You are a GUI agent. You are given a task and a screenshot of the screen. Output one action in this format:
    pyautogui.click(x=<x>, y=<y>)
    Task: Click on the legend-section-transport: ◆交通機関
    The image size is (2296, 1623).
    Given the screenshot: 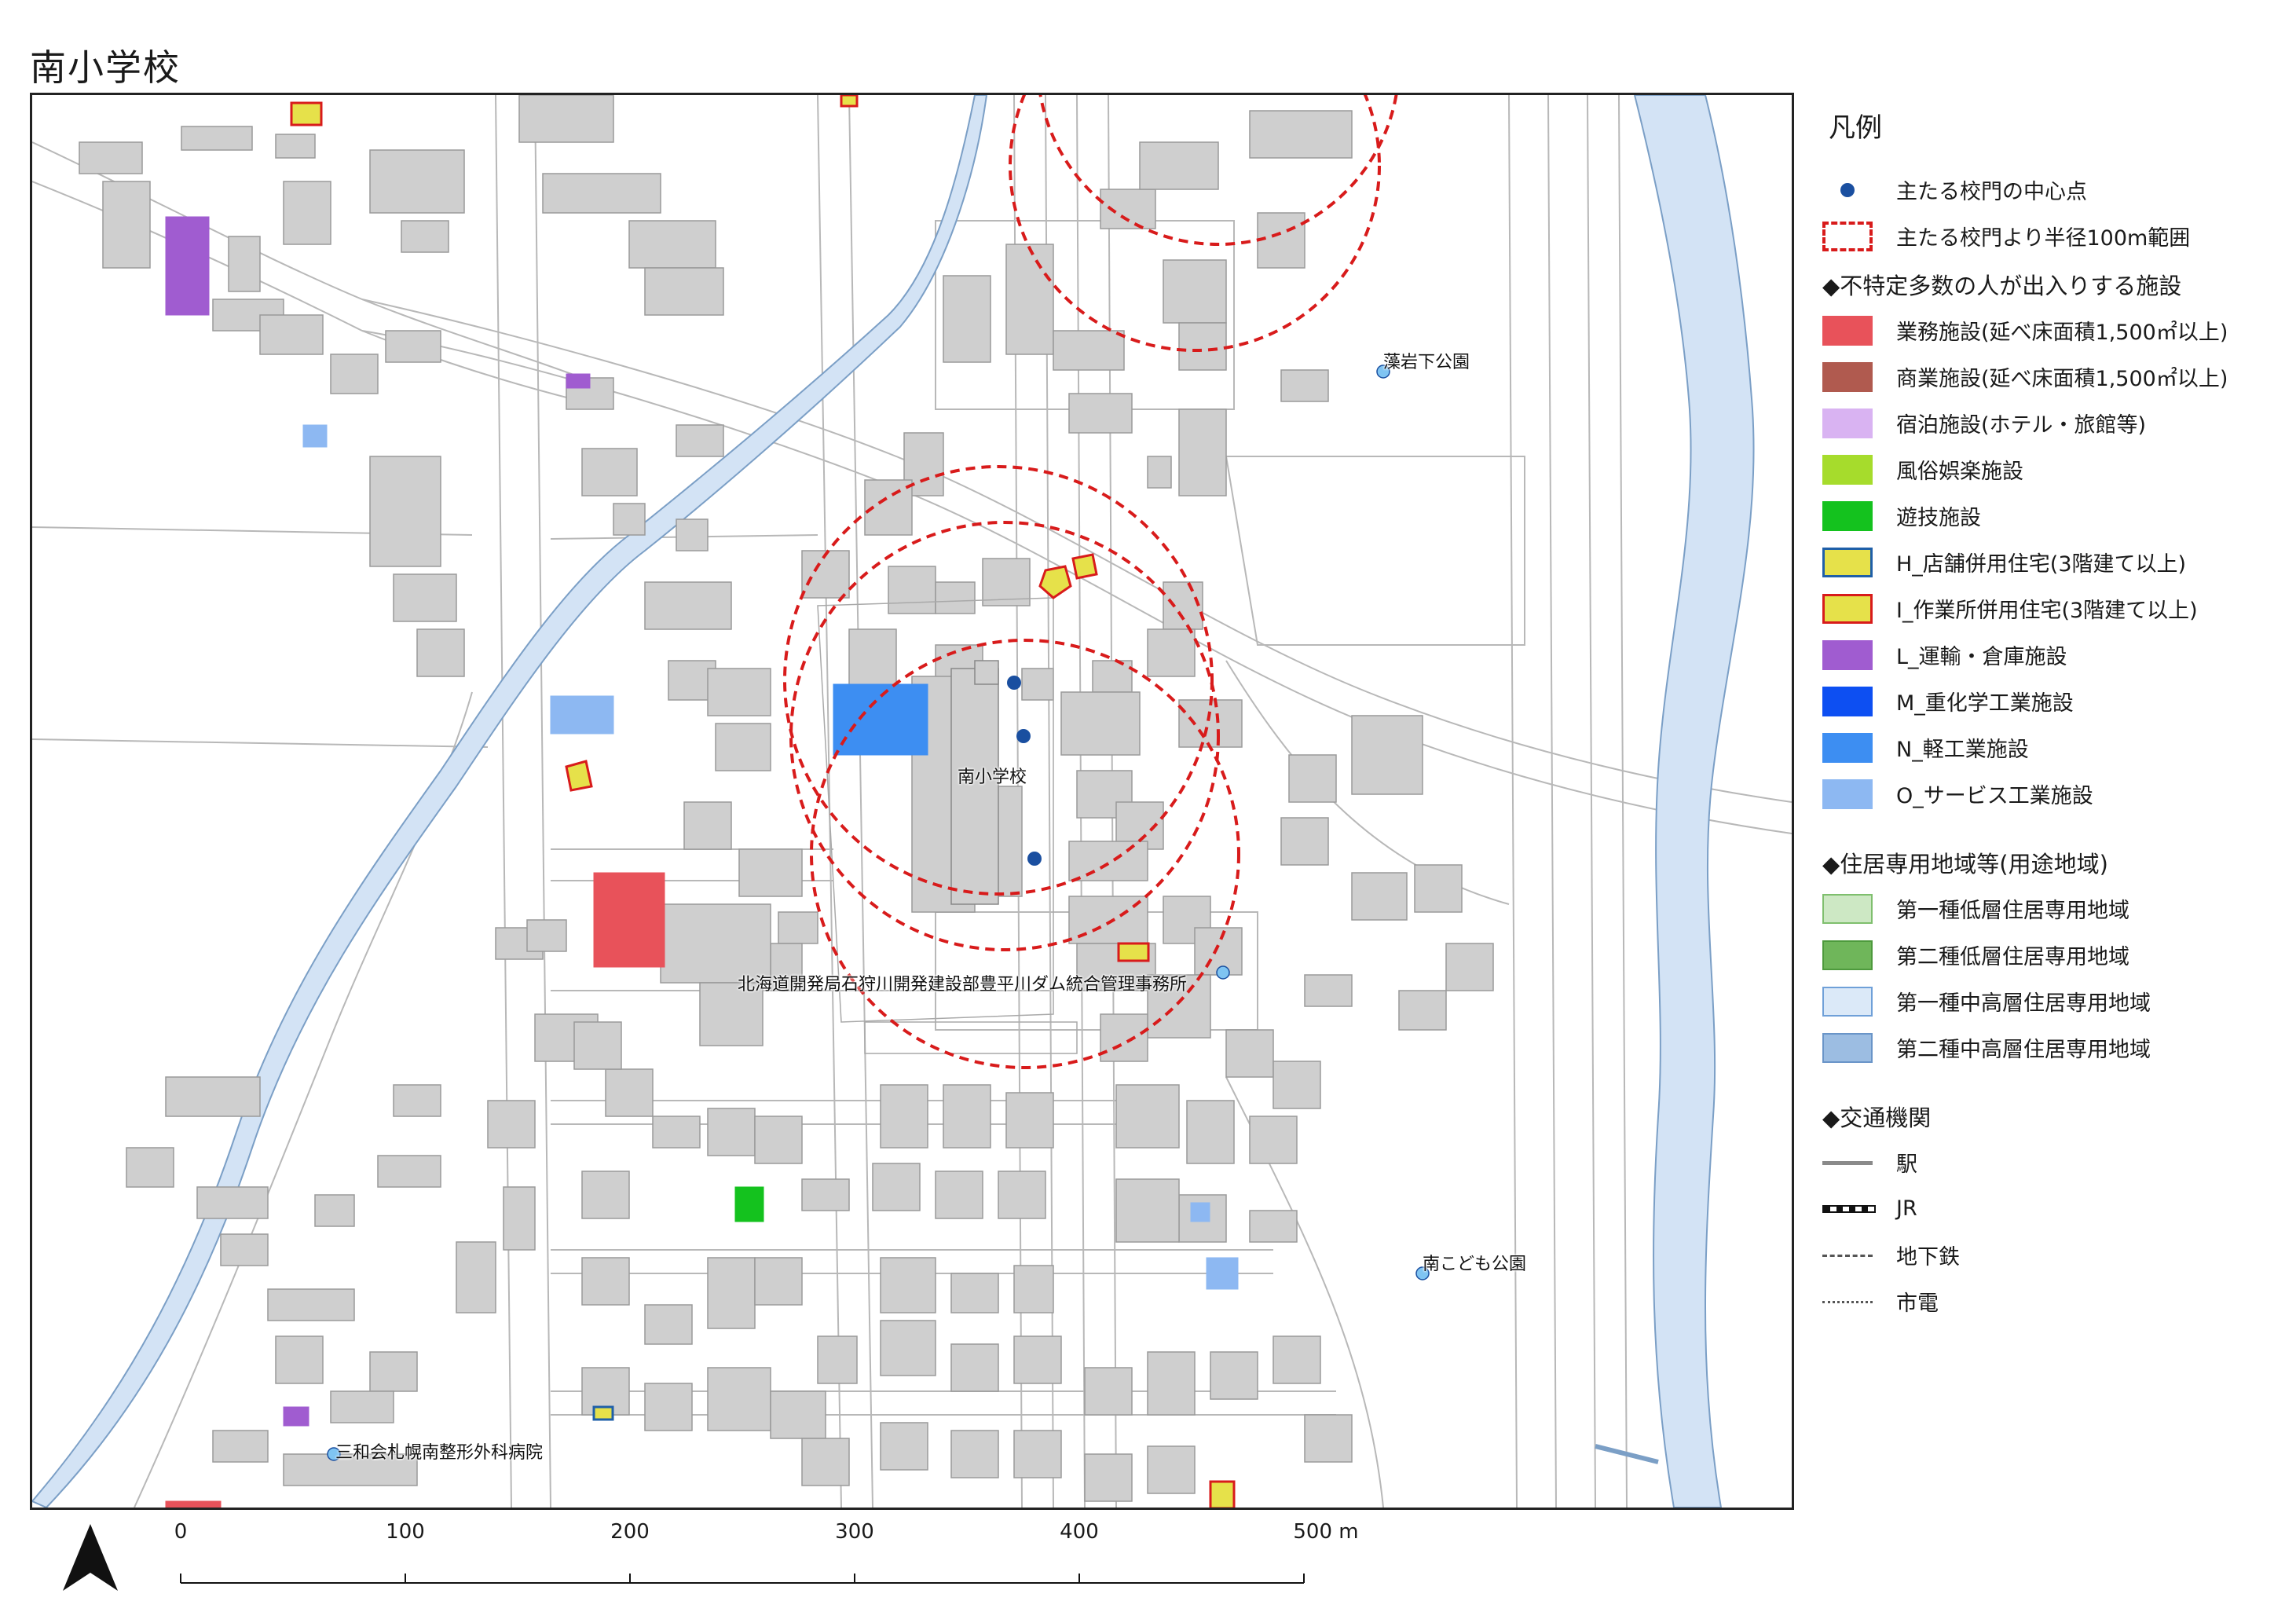 What is the action you would take?
    pyautogui.click(x=1877, y=1117)
    